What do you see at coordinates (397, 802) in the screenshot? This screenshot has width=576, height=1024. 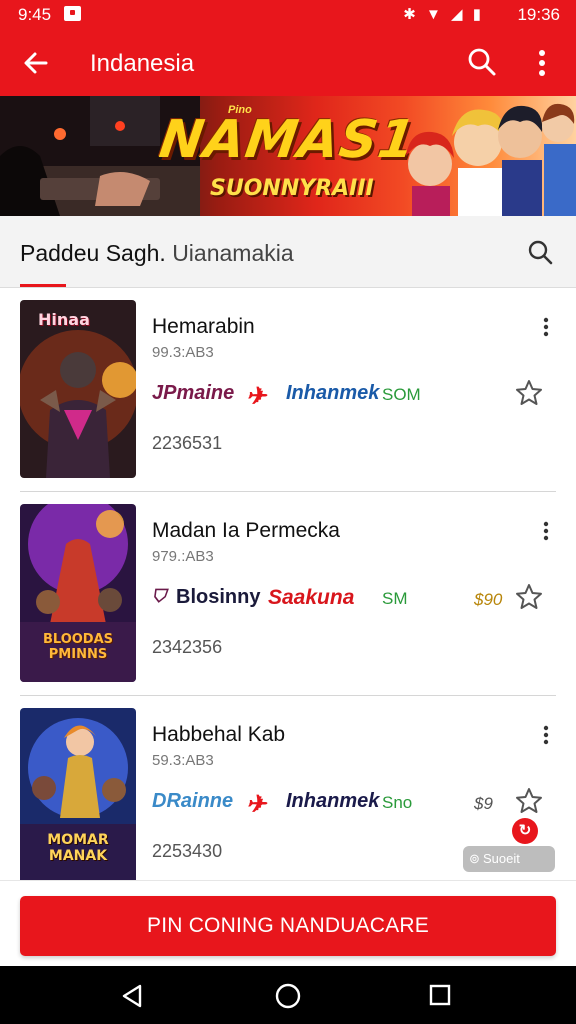 I see `brand-logo-3: Sno` at bounding box center [397, 802].